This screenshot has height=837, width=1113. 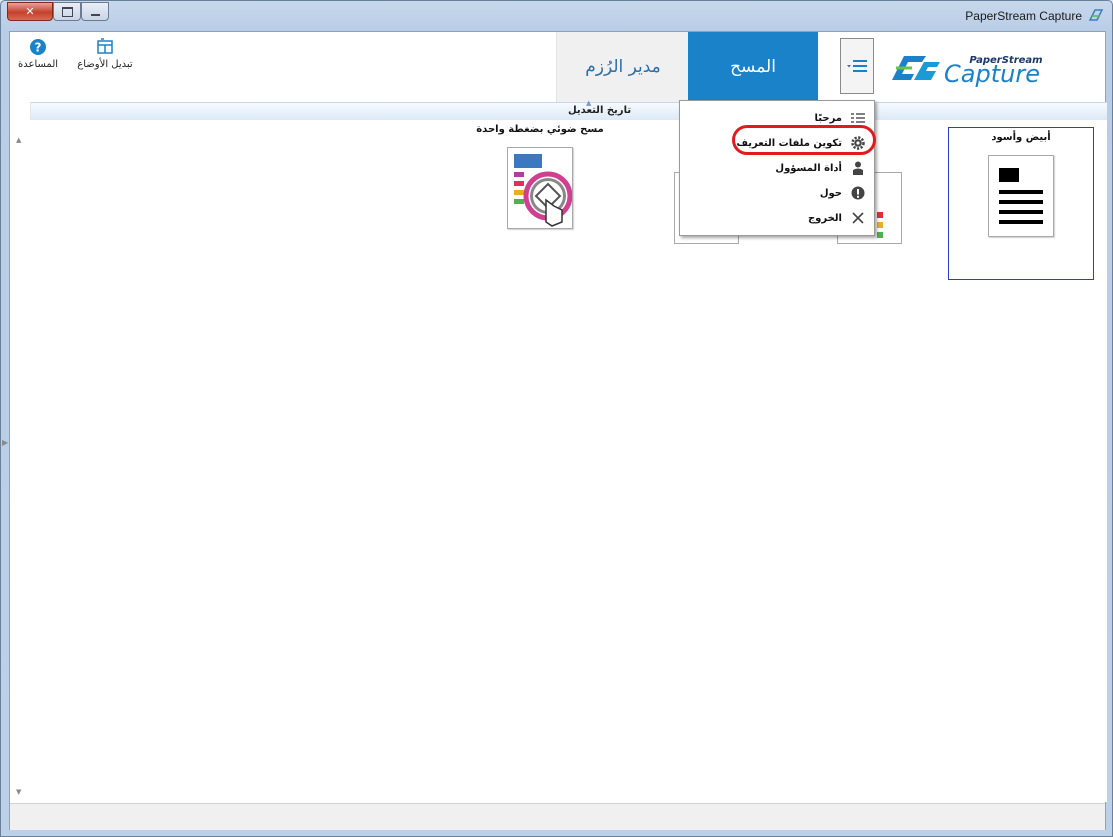 I want to click on profile-name: مسح ضوئي بضغطة واحدة, so click(x=540, y=129).